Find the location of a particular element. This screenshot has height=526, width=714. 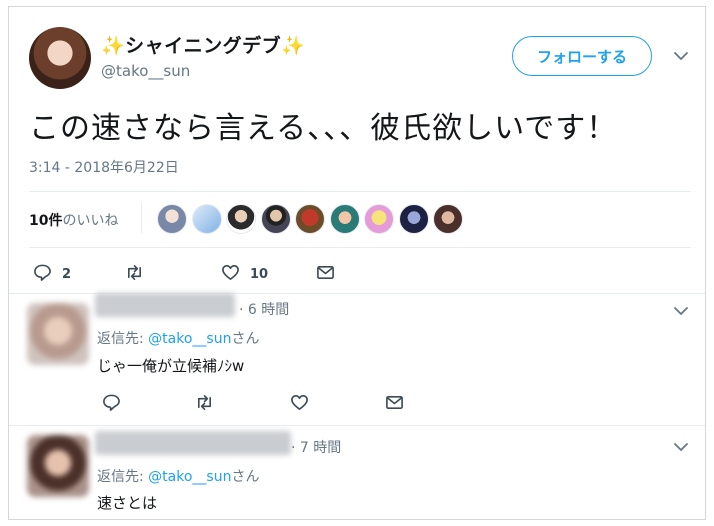

like-action is located at coordinates (299, 404).